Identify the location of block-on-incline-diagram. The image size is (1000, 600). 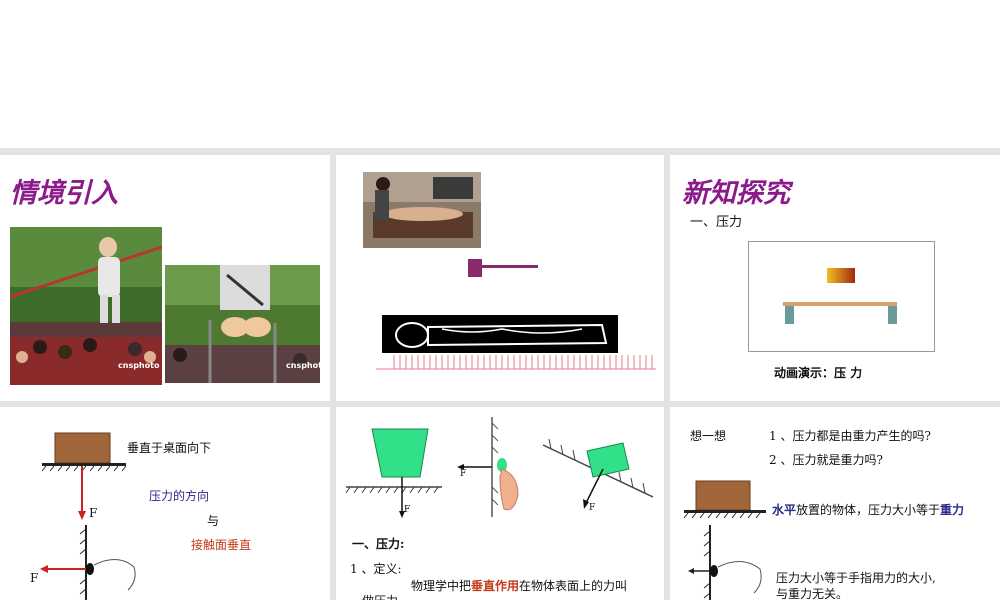
(598, 473).